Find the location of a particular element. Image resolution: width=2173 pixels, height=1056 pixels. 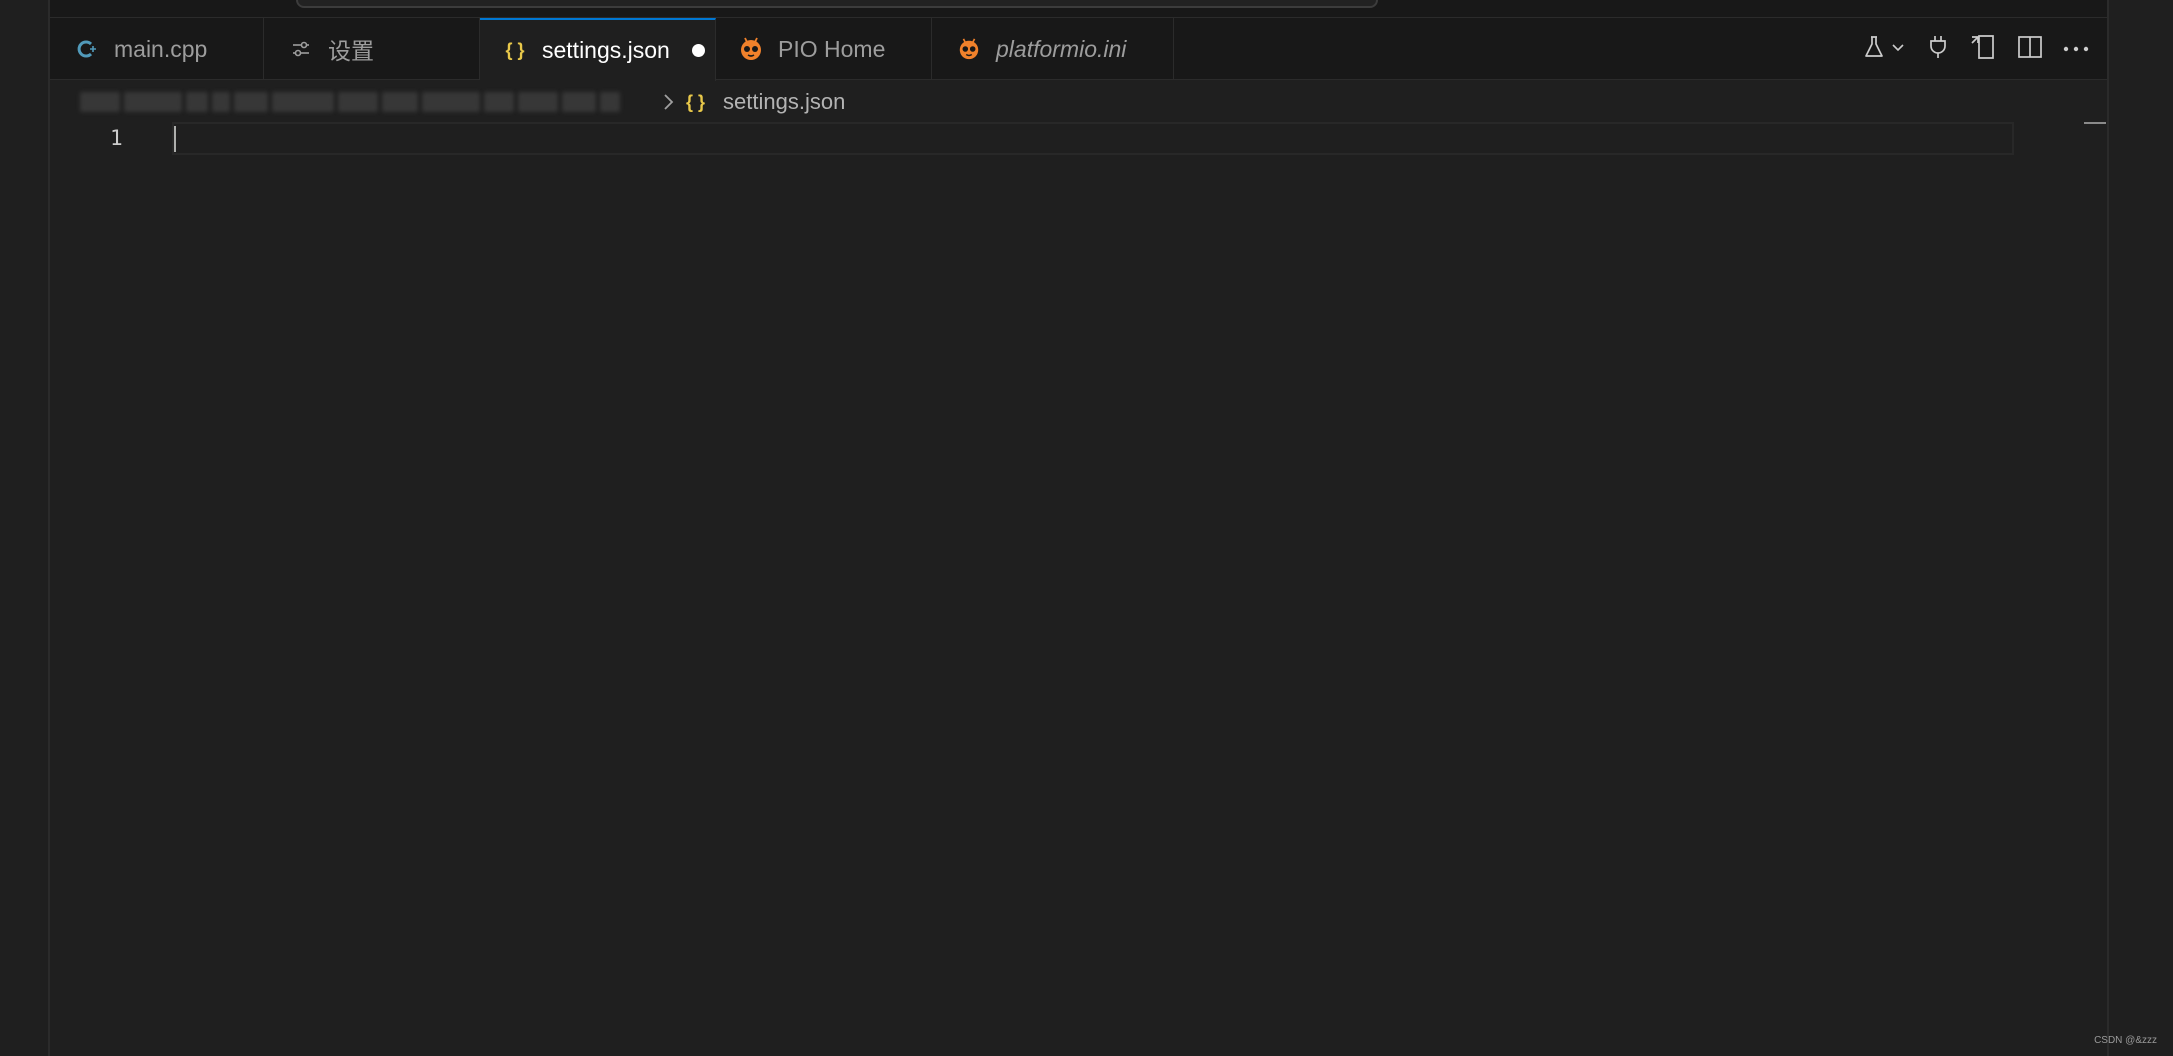

text-cursor is located at coordinates (175, 139).